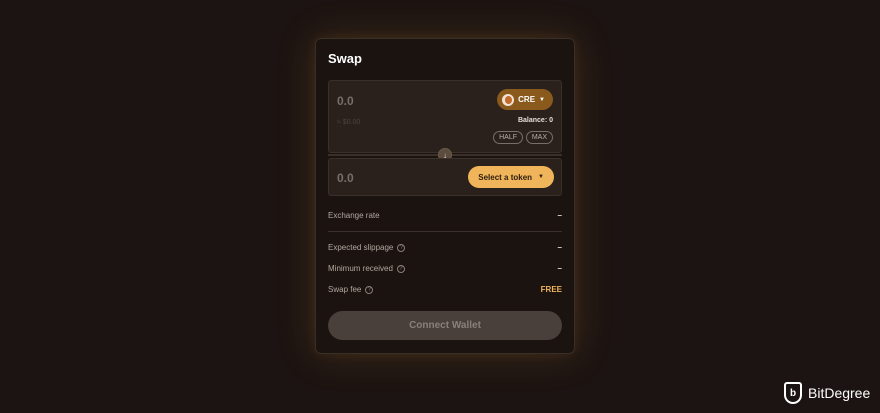 This screenshot has height=413, width=880. I want to click on exchange-rate-value: –, so click(559, 215).